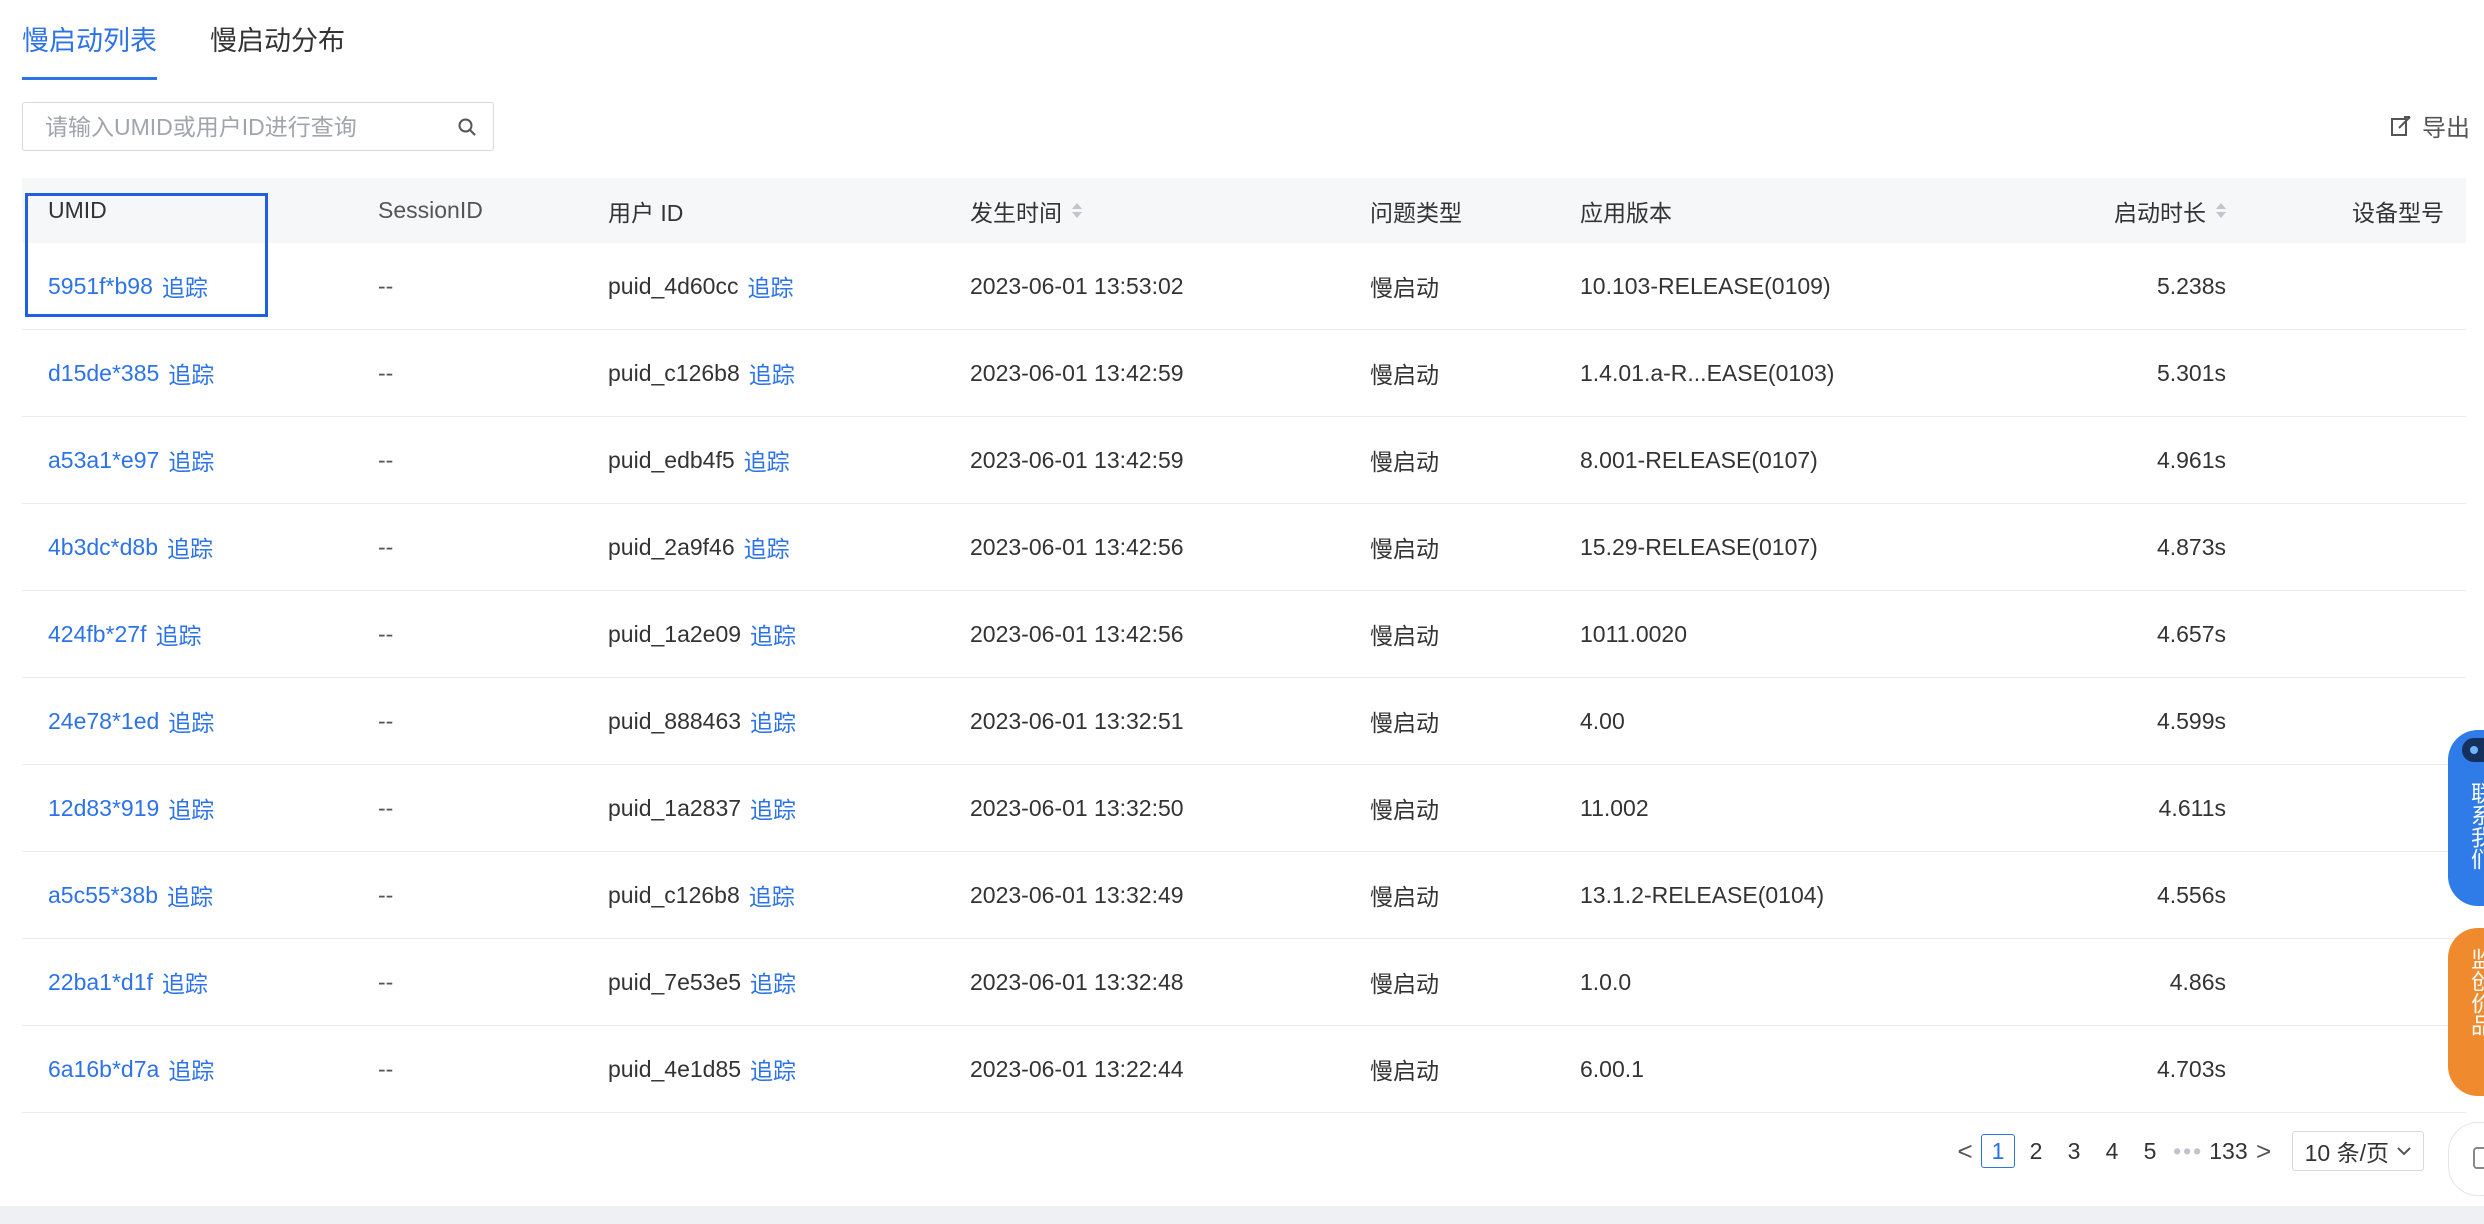  Describe the element at coordinates (2466, 818) in the screenshot. I see `contact-us-float-button: 联系我们` at that location.